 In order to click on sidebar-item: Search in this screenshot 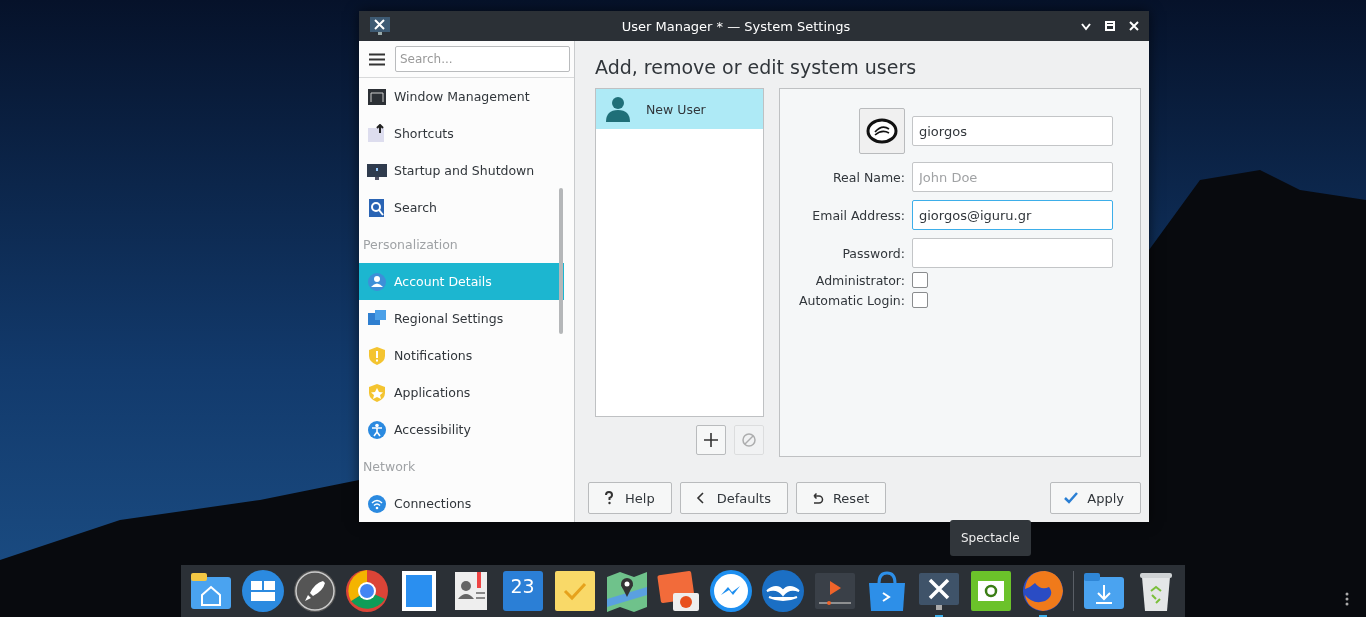, I will do `click(461, 207)`.